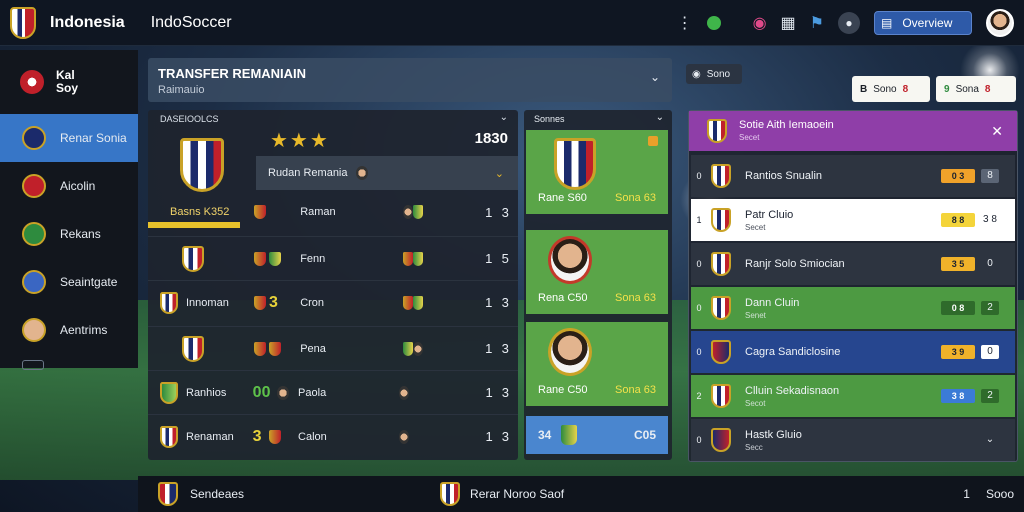  I want to click on scout-card: Rane S60 Sona 63, so click(597, 172).